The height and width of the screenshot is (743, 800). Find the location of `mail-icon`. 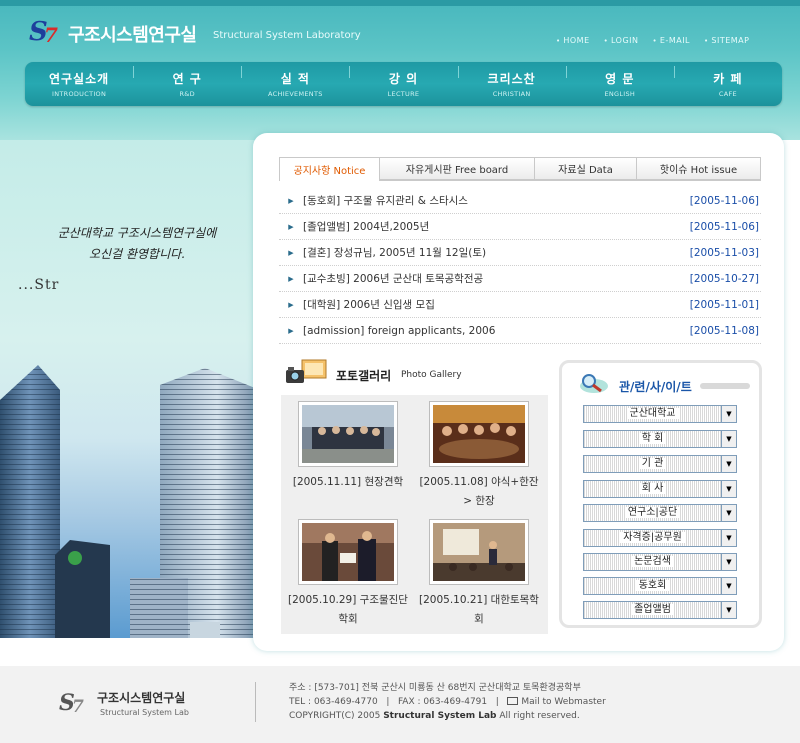

mail-icon is located at coordinates (513, 700).